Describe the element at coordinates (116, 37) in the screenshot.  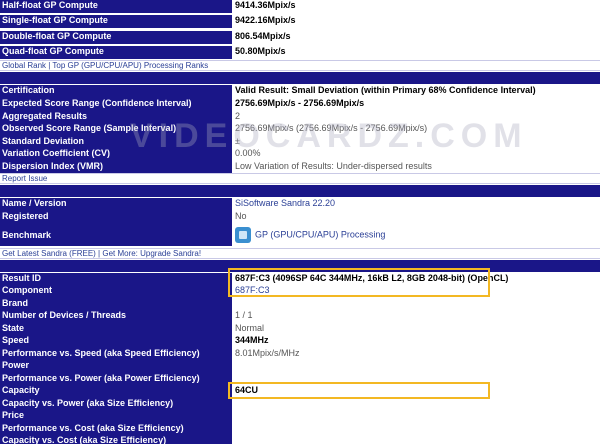
I see `gp-label: Double-float GP Compute` at that location.